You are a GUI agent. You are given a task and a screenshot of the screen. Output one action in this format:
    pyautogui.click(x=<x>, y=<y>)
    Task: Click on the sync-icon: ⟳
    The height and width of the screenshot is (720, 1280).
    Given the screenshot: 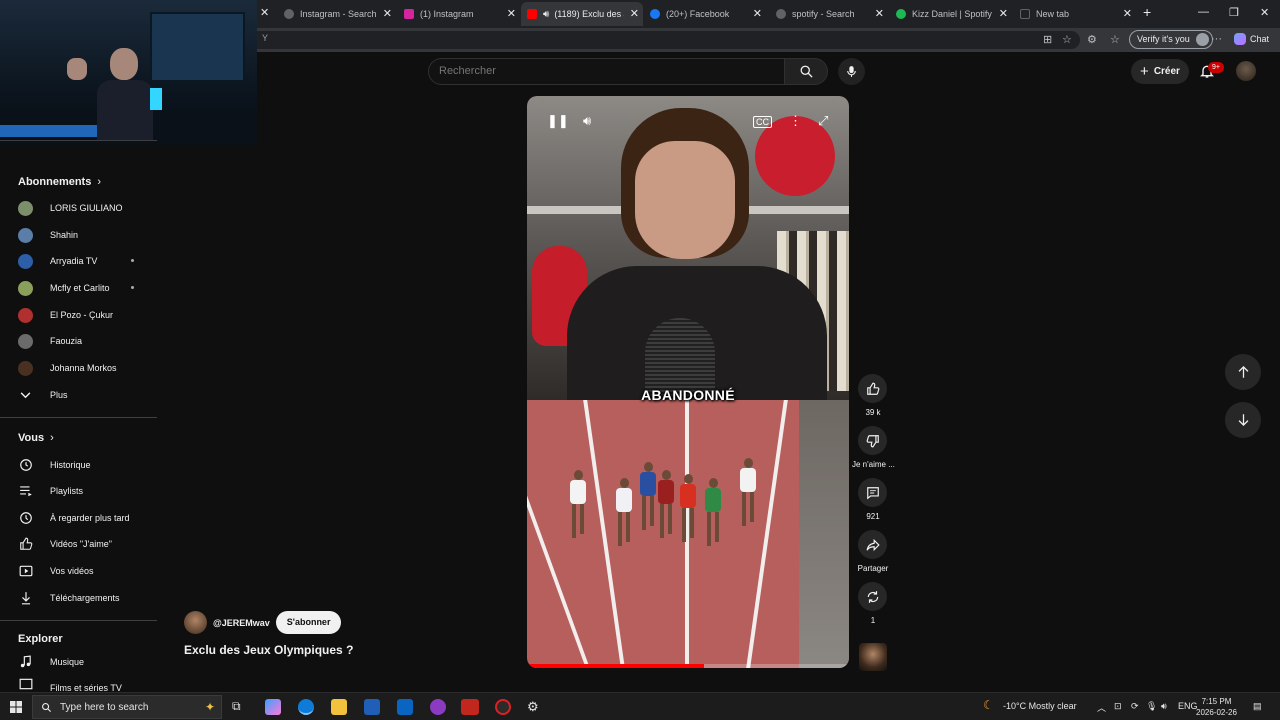 What is the action you would take?
    pyautogui.click(x=1135, y=706)
    